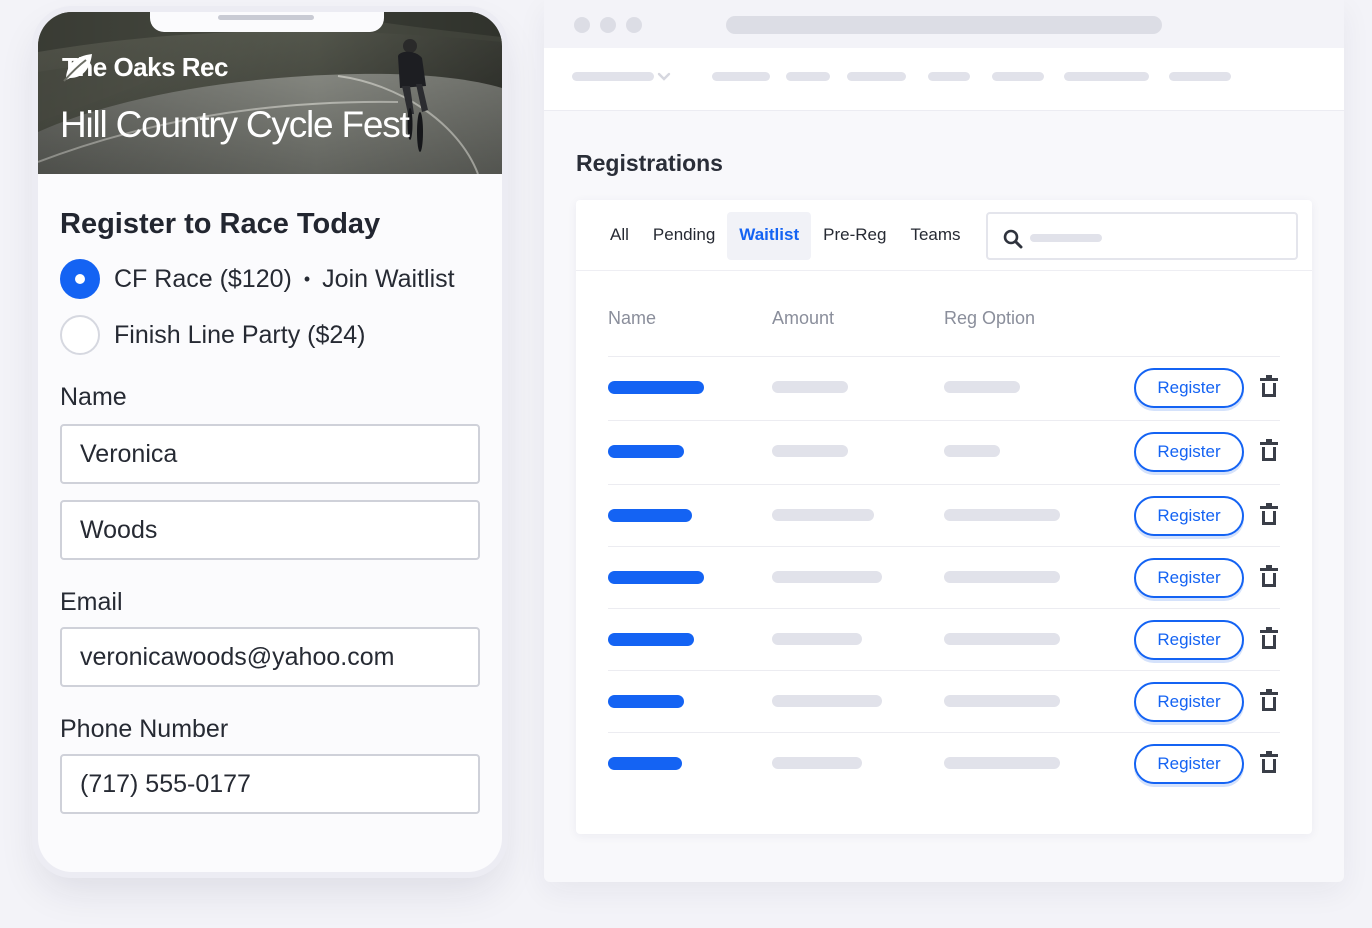 Image resolution: width=1372 pixels, height=928 pixels. I want to click on window-minimize-dot, so click(608, 25).